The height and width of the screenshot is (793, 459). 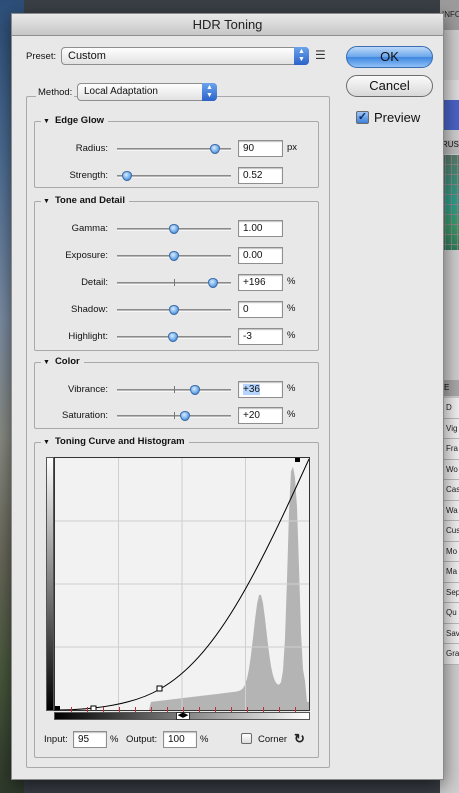 What do you see at coordinates (227, 25) in the screenshot?
I see `dialog-title: HDR Toning` at bounding box center [227, 25].